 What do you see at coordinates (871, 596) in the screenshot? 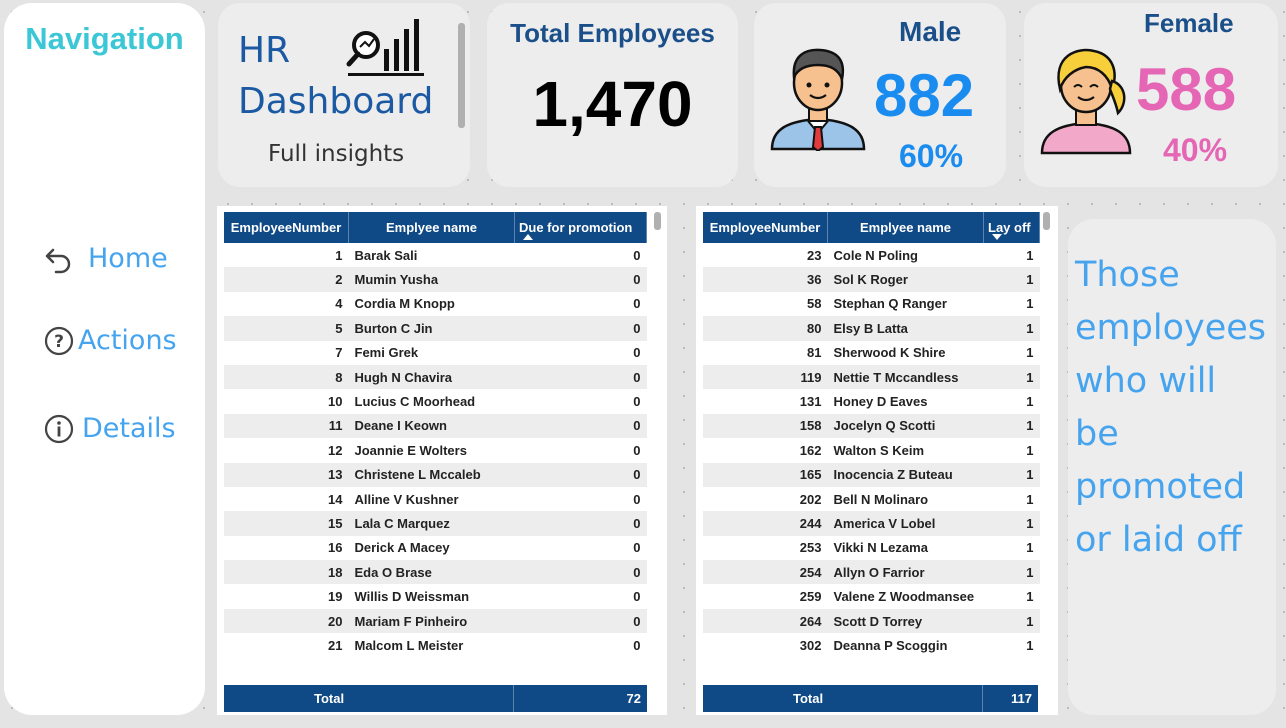
I see `table-row: 259 Valene Z Woodmansee 1` at bounding box center [871, 596].